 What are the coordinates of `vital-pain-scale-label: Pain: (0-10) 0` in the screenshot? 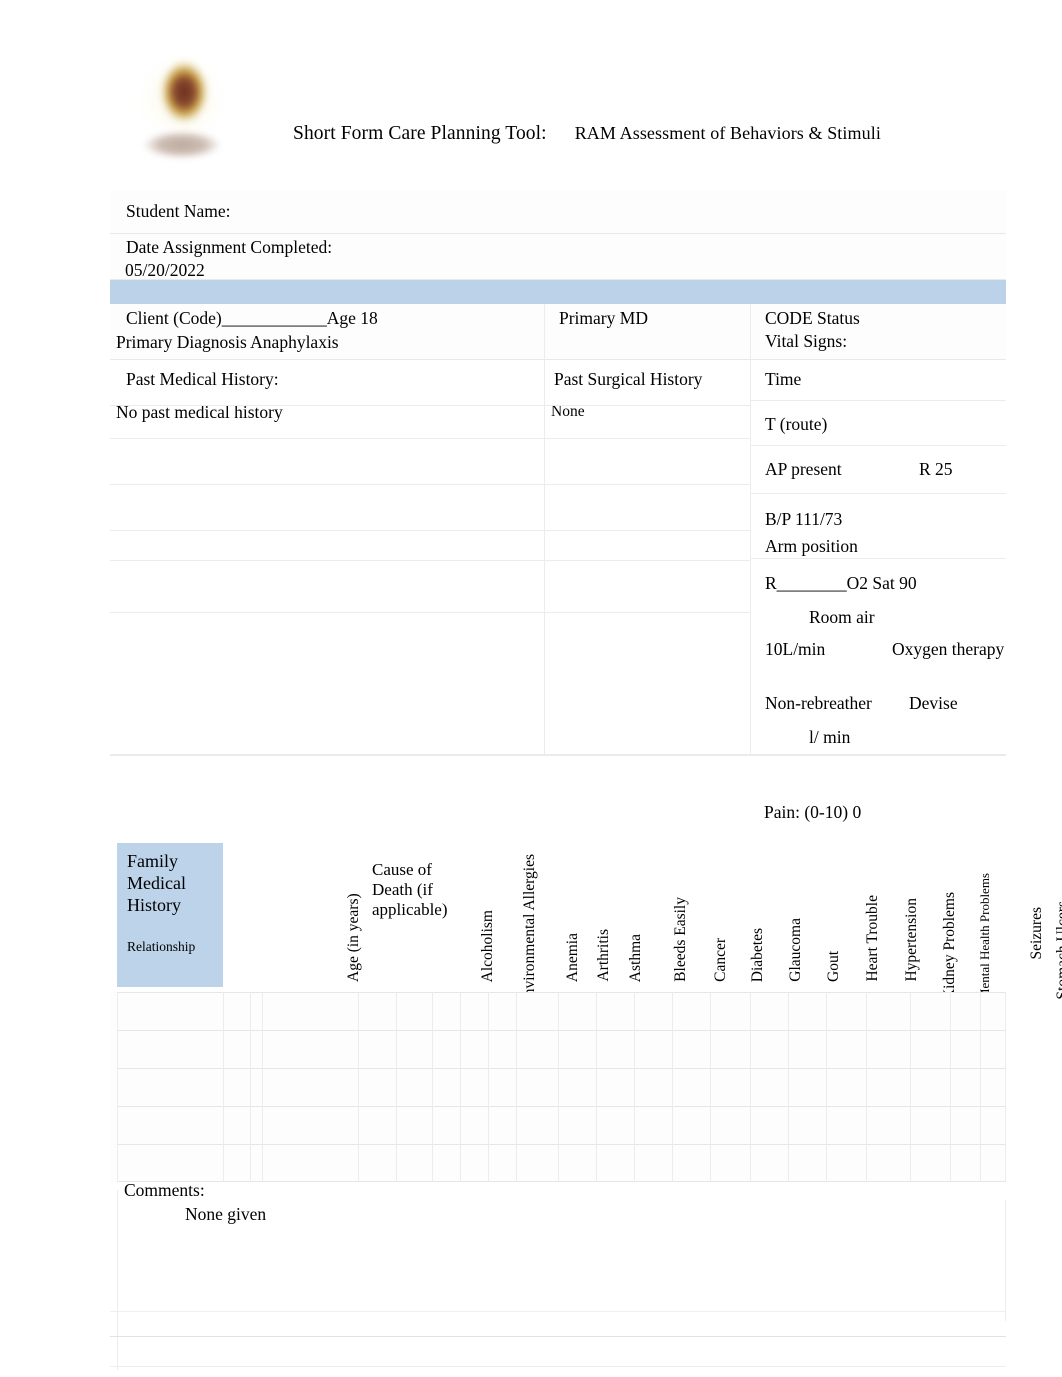 It's located at (812, 812).